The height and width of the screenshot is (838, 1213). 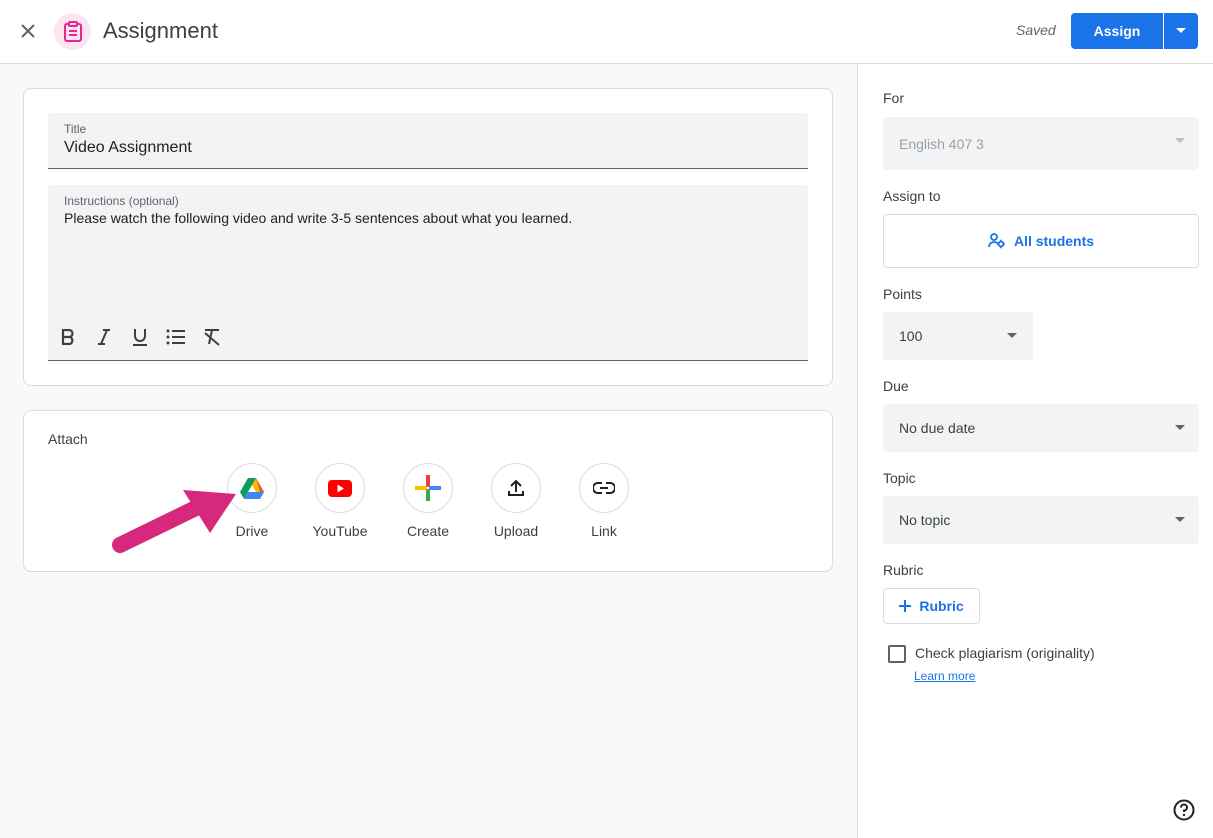 What do you see at coordinates (1184, 810) in the screenshot?
I see `help-icon` at bounding box center [1184, 810].